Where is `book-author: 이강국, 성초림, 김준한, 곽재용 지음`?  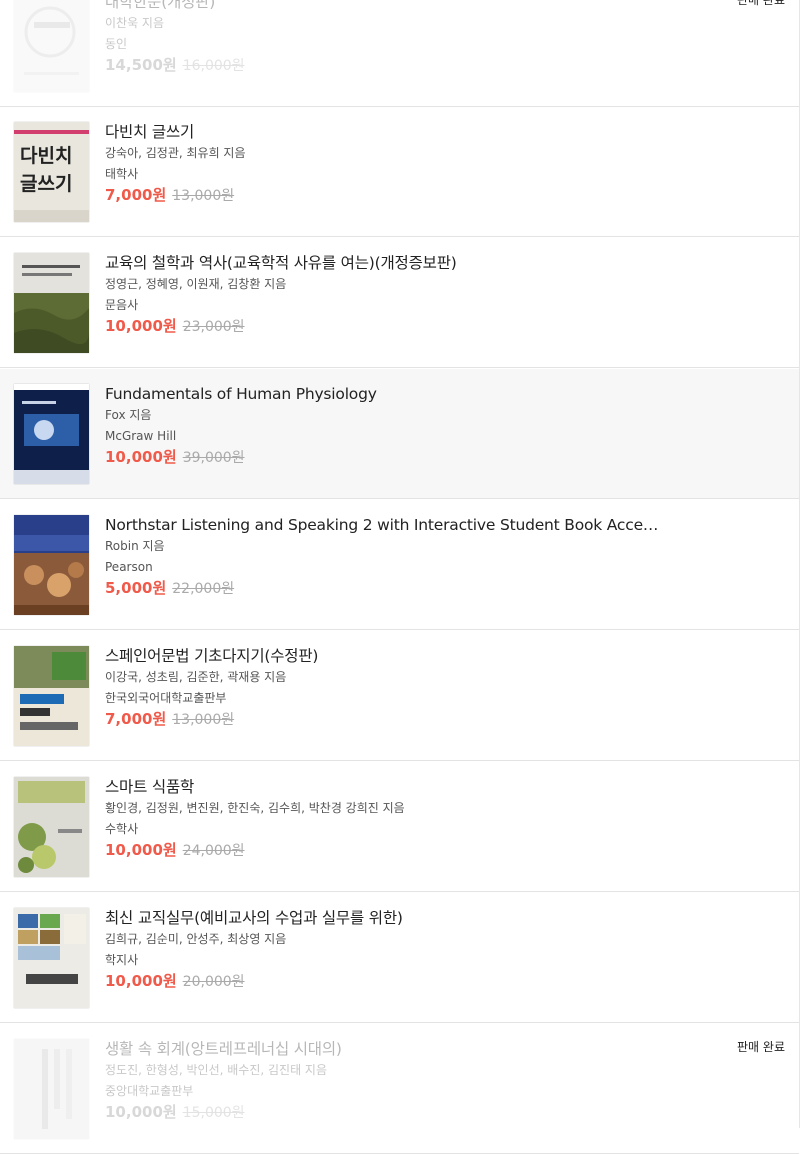
book-author: 이강국, 성초림, 김준한, 곽재용 지음 is located at coordinates (196, 677).